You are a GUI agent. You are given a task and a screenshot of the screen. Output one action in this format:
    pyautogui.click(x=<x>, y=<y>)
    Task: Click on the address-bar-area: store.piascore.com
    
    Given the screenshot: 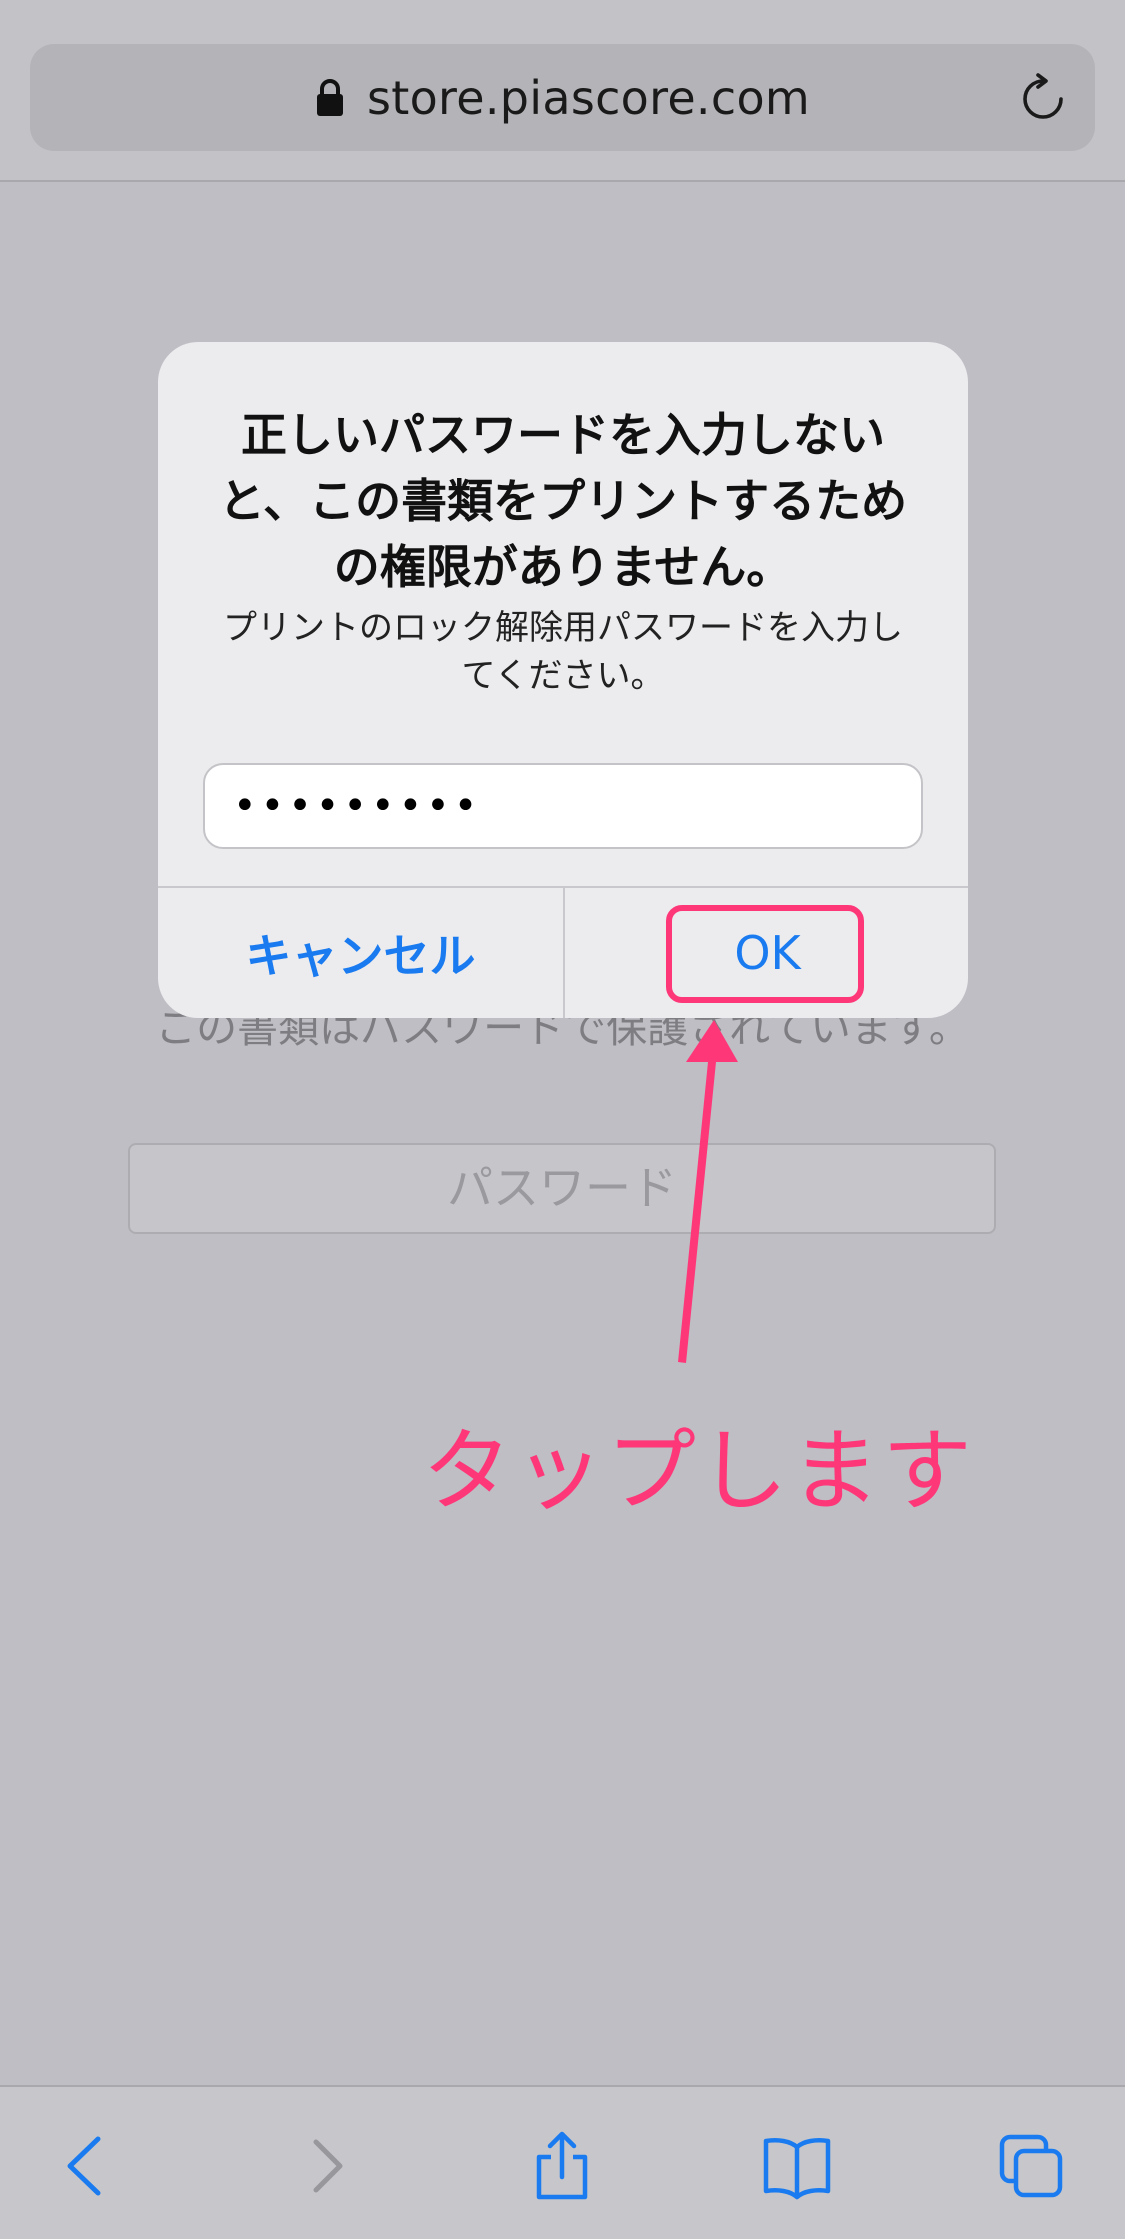 What is the action you would take?
    pyautogui.click(x=562, y=91)
    